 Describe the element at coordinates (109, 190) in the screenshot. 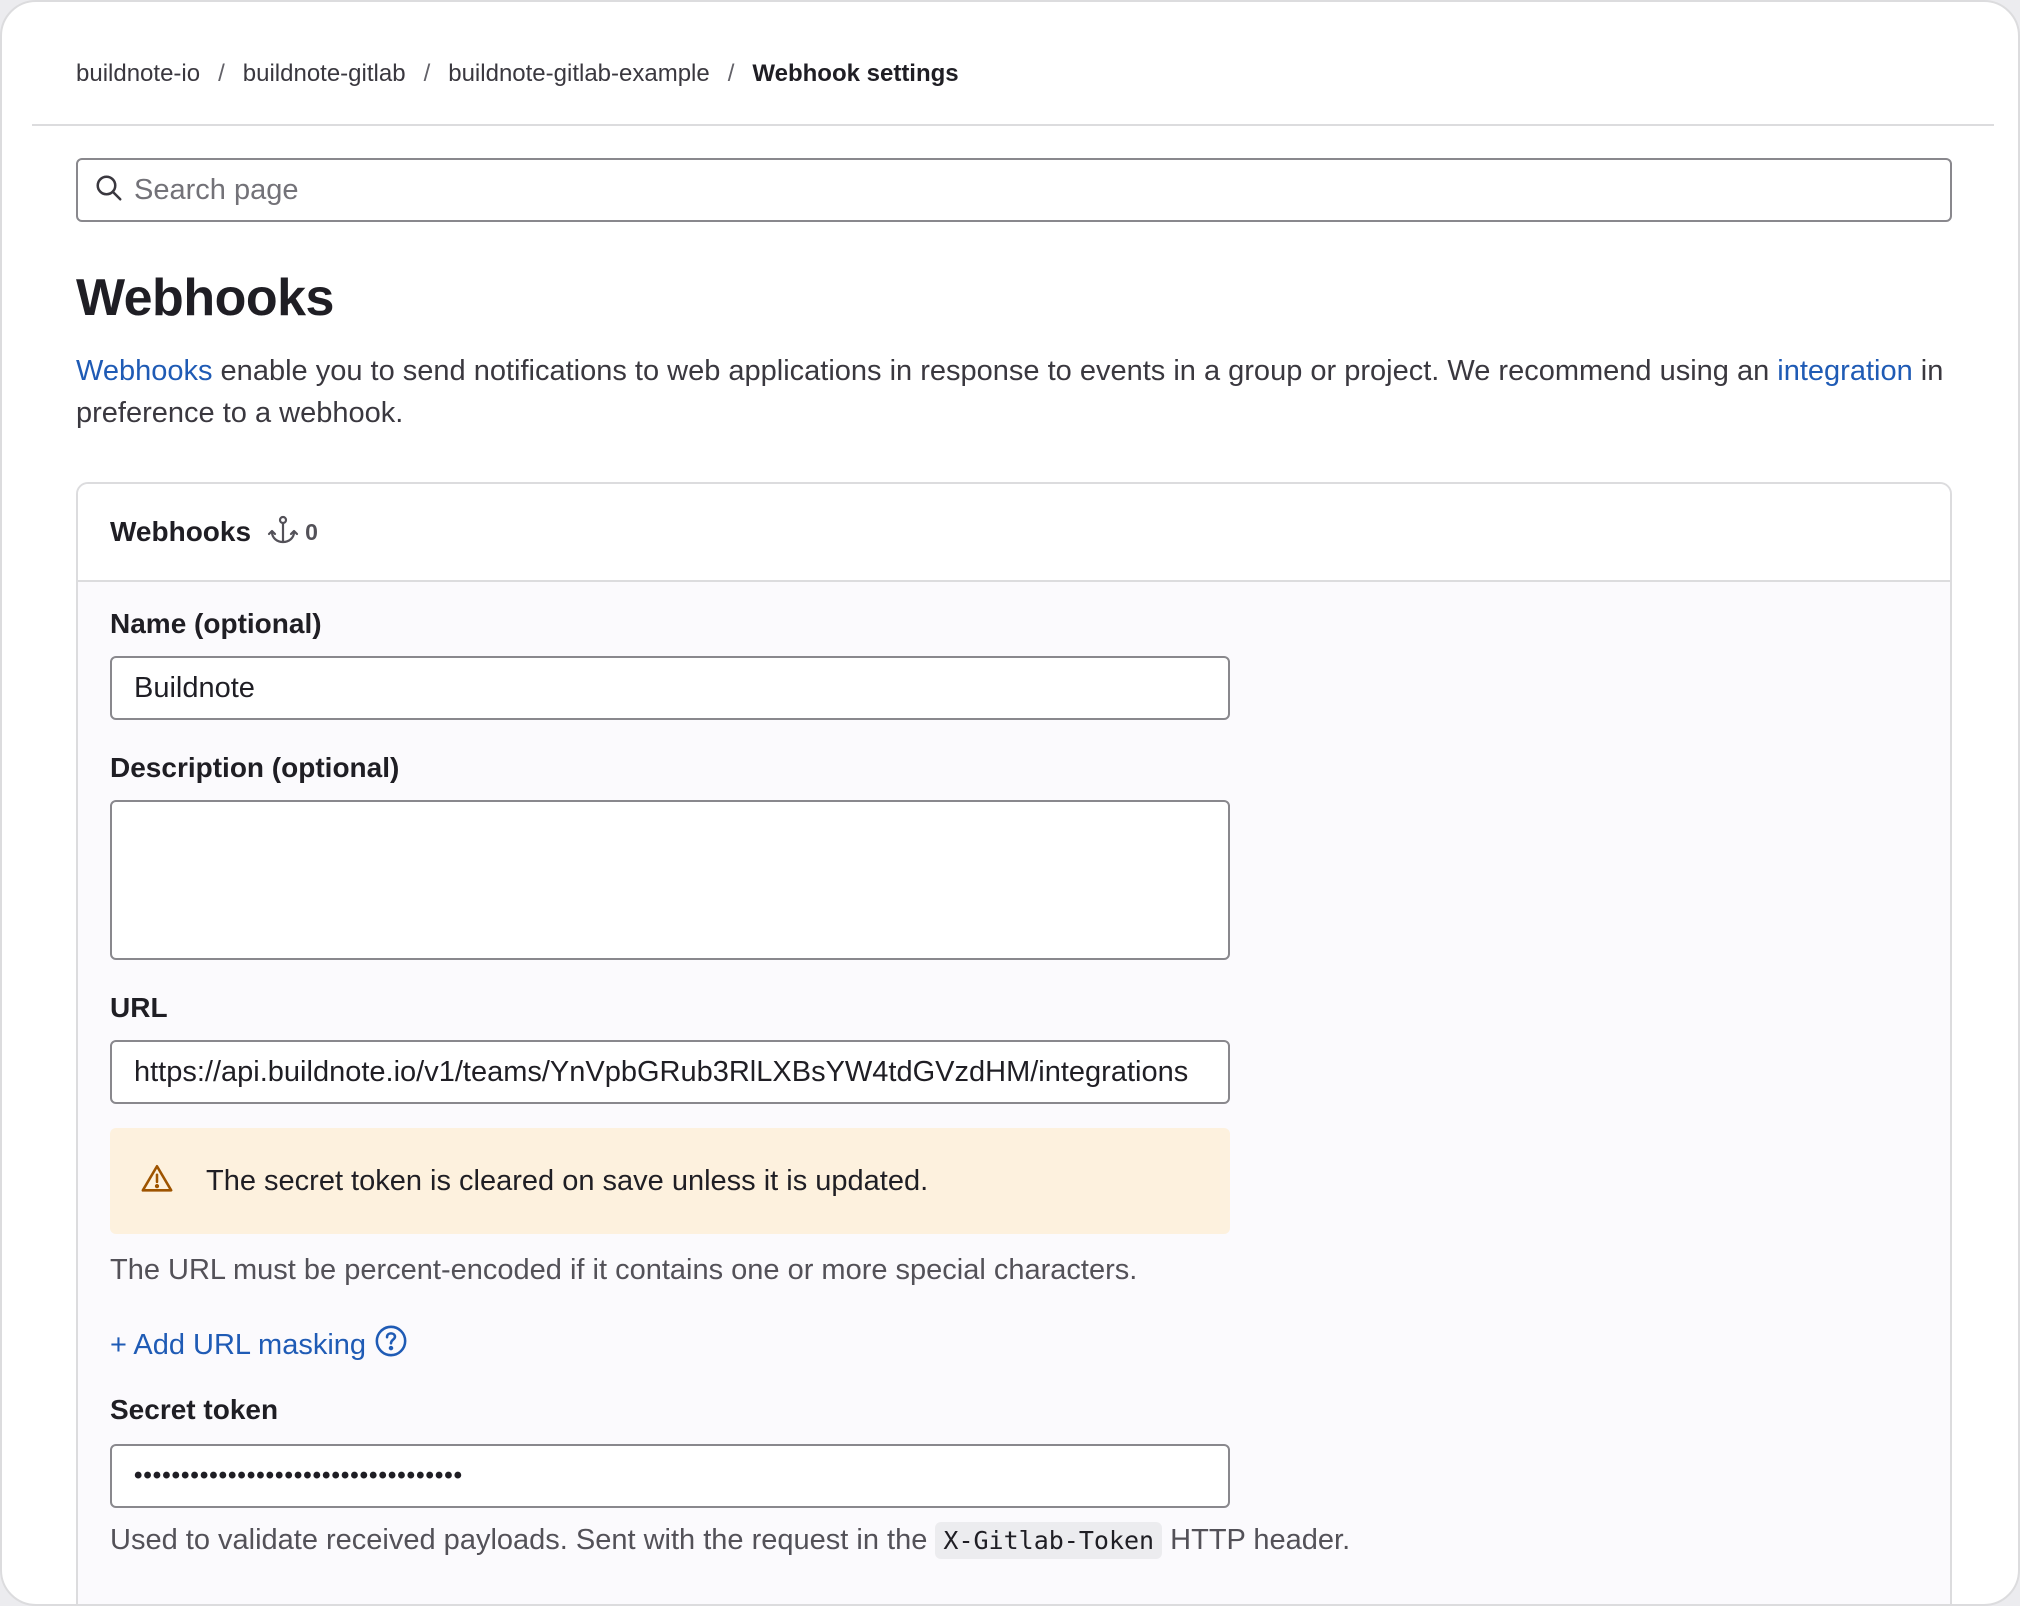

I see `search-icon` at that location.